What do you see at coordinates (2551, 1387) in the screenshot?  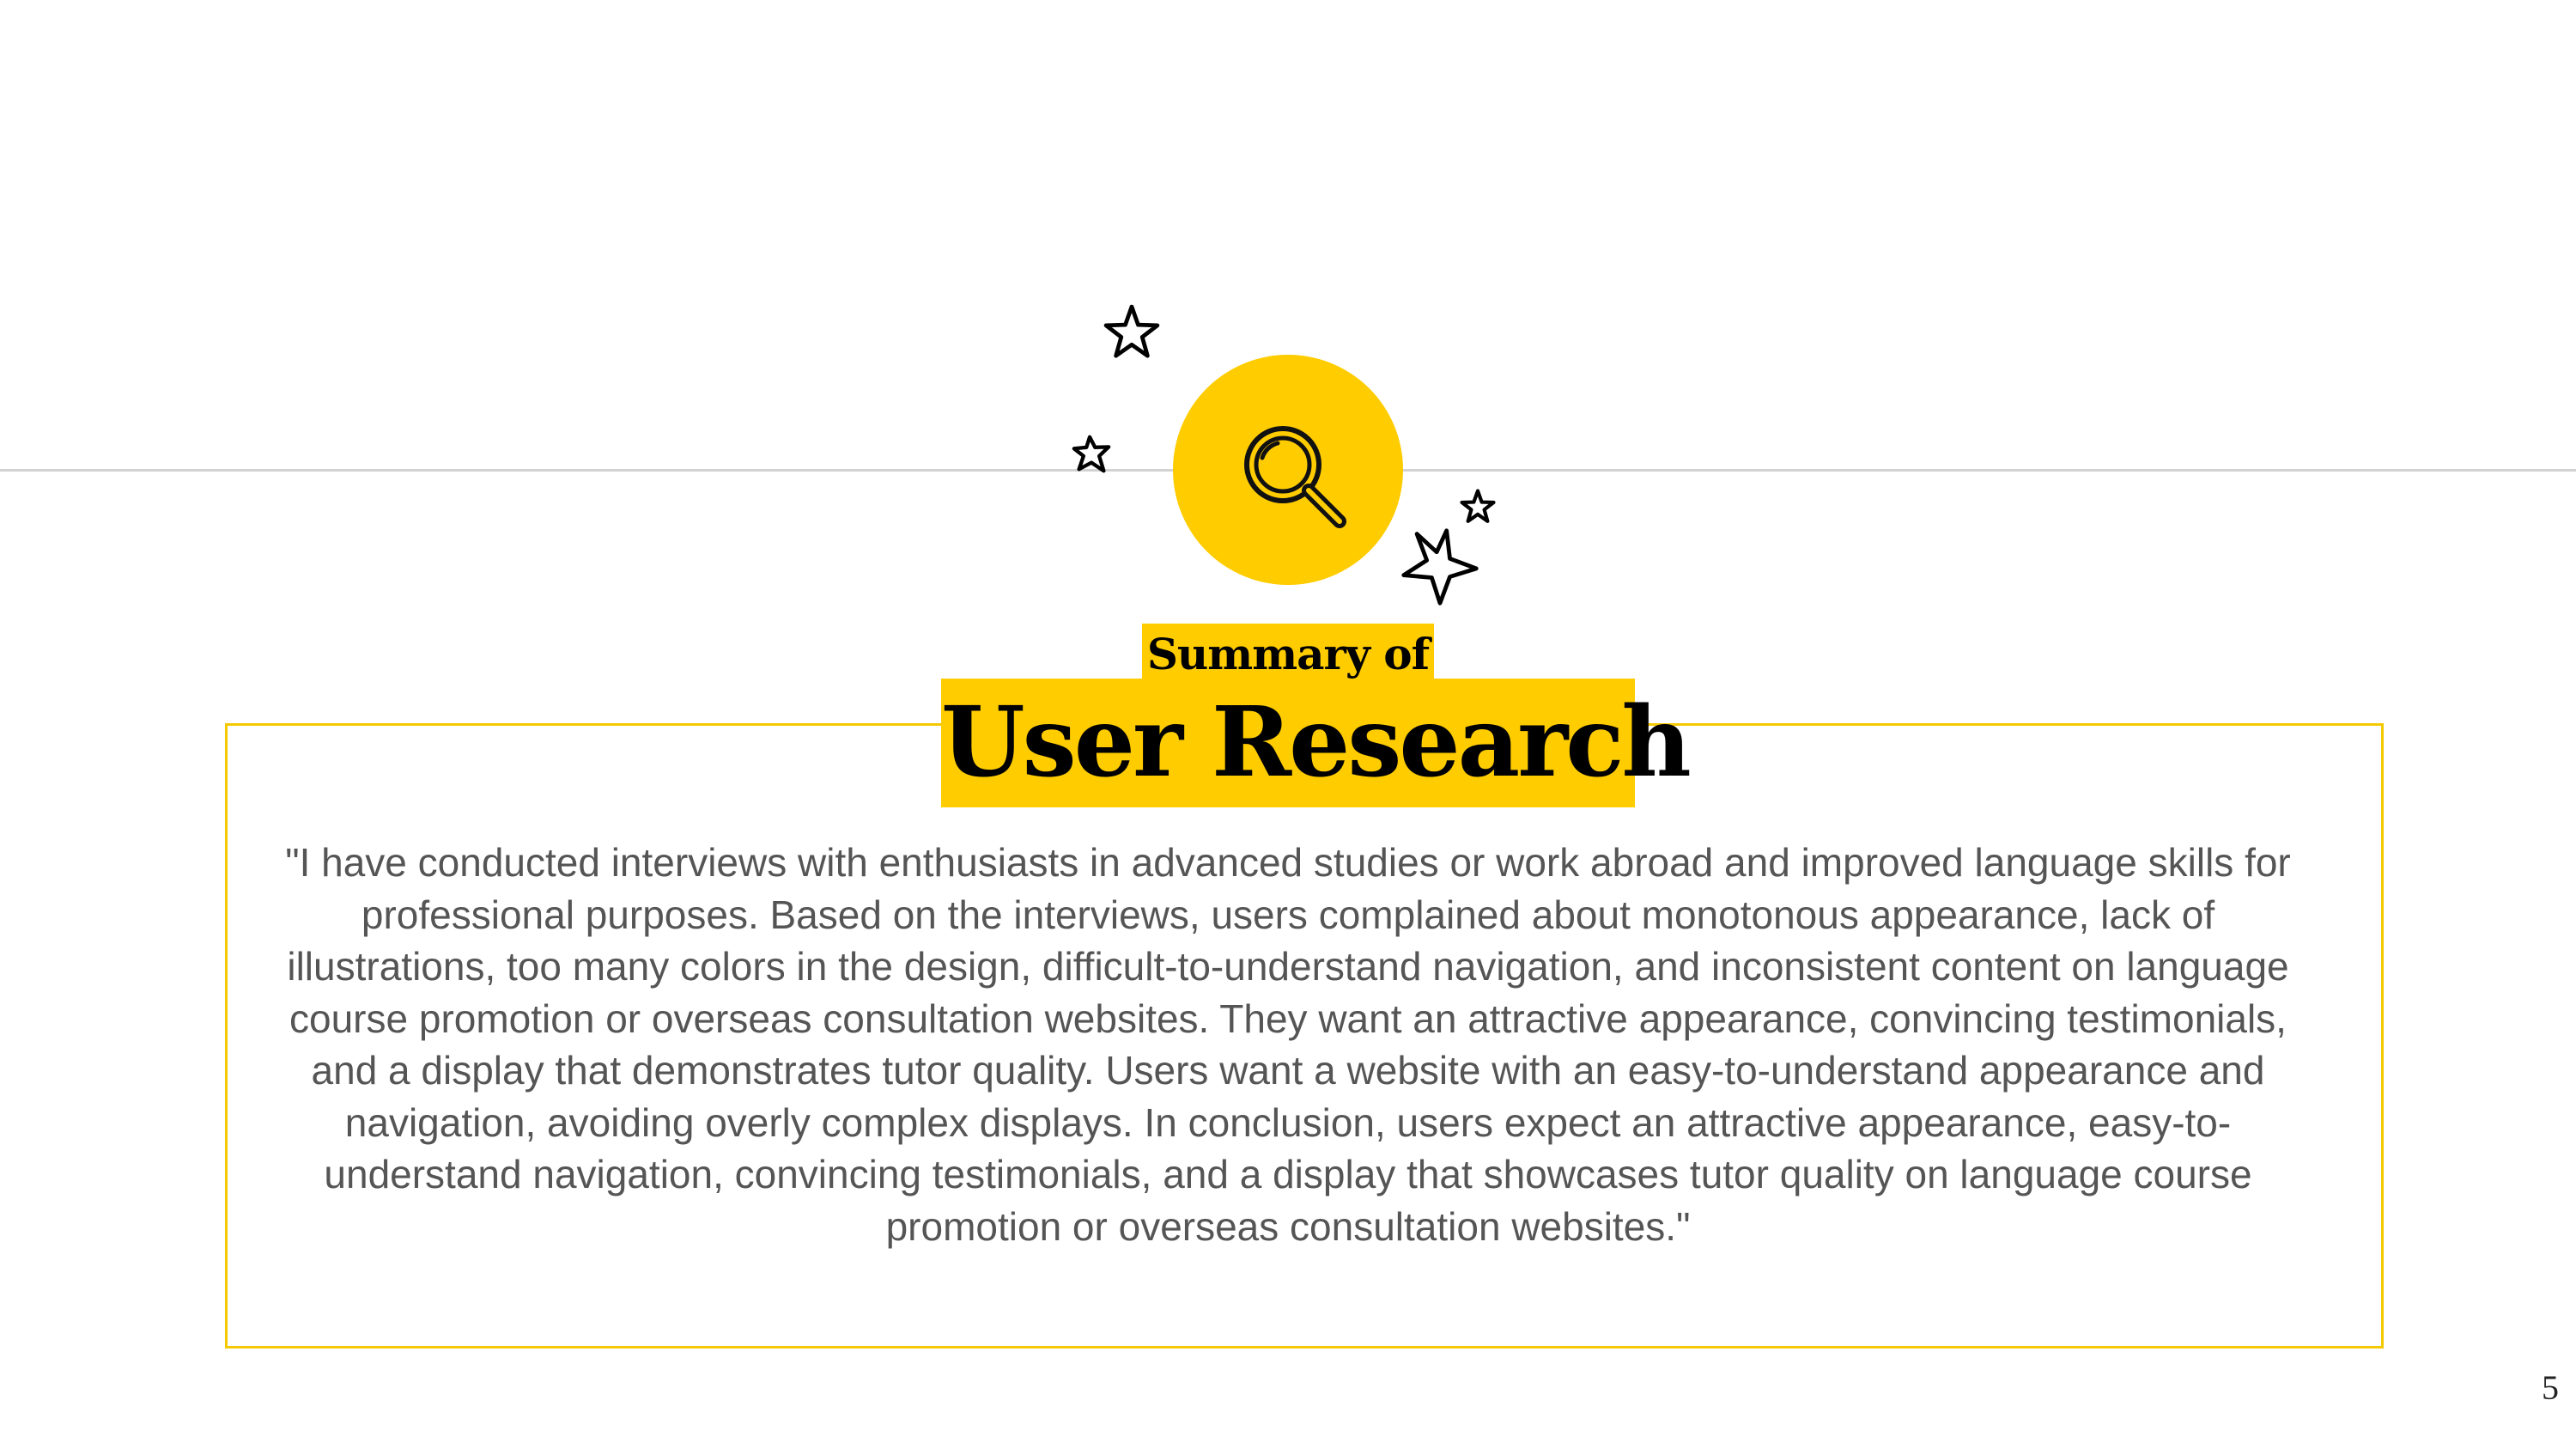 I see `page-number: 5` at bounding box center [2551, 1387].